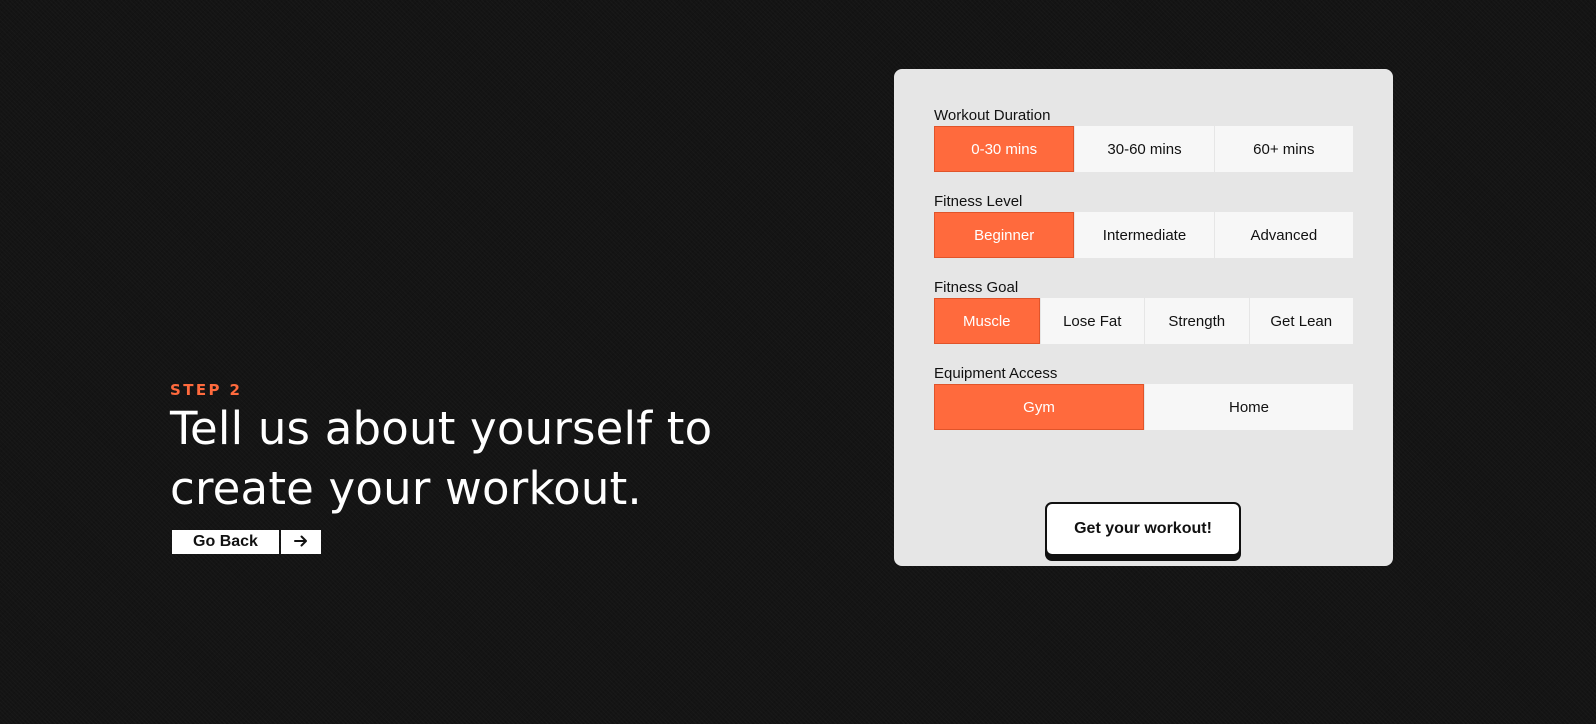 The image size is (1596, 724). Describe the element at coordinates (225, 542) in the screenshot. I see `go-back-button: Go Back` at that location.